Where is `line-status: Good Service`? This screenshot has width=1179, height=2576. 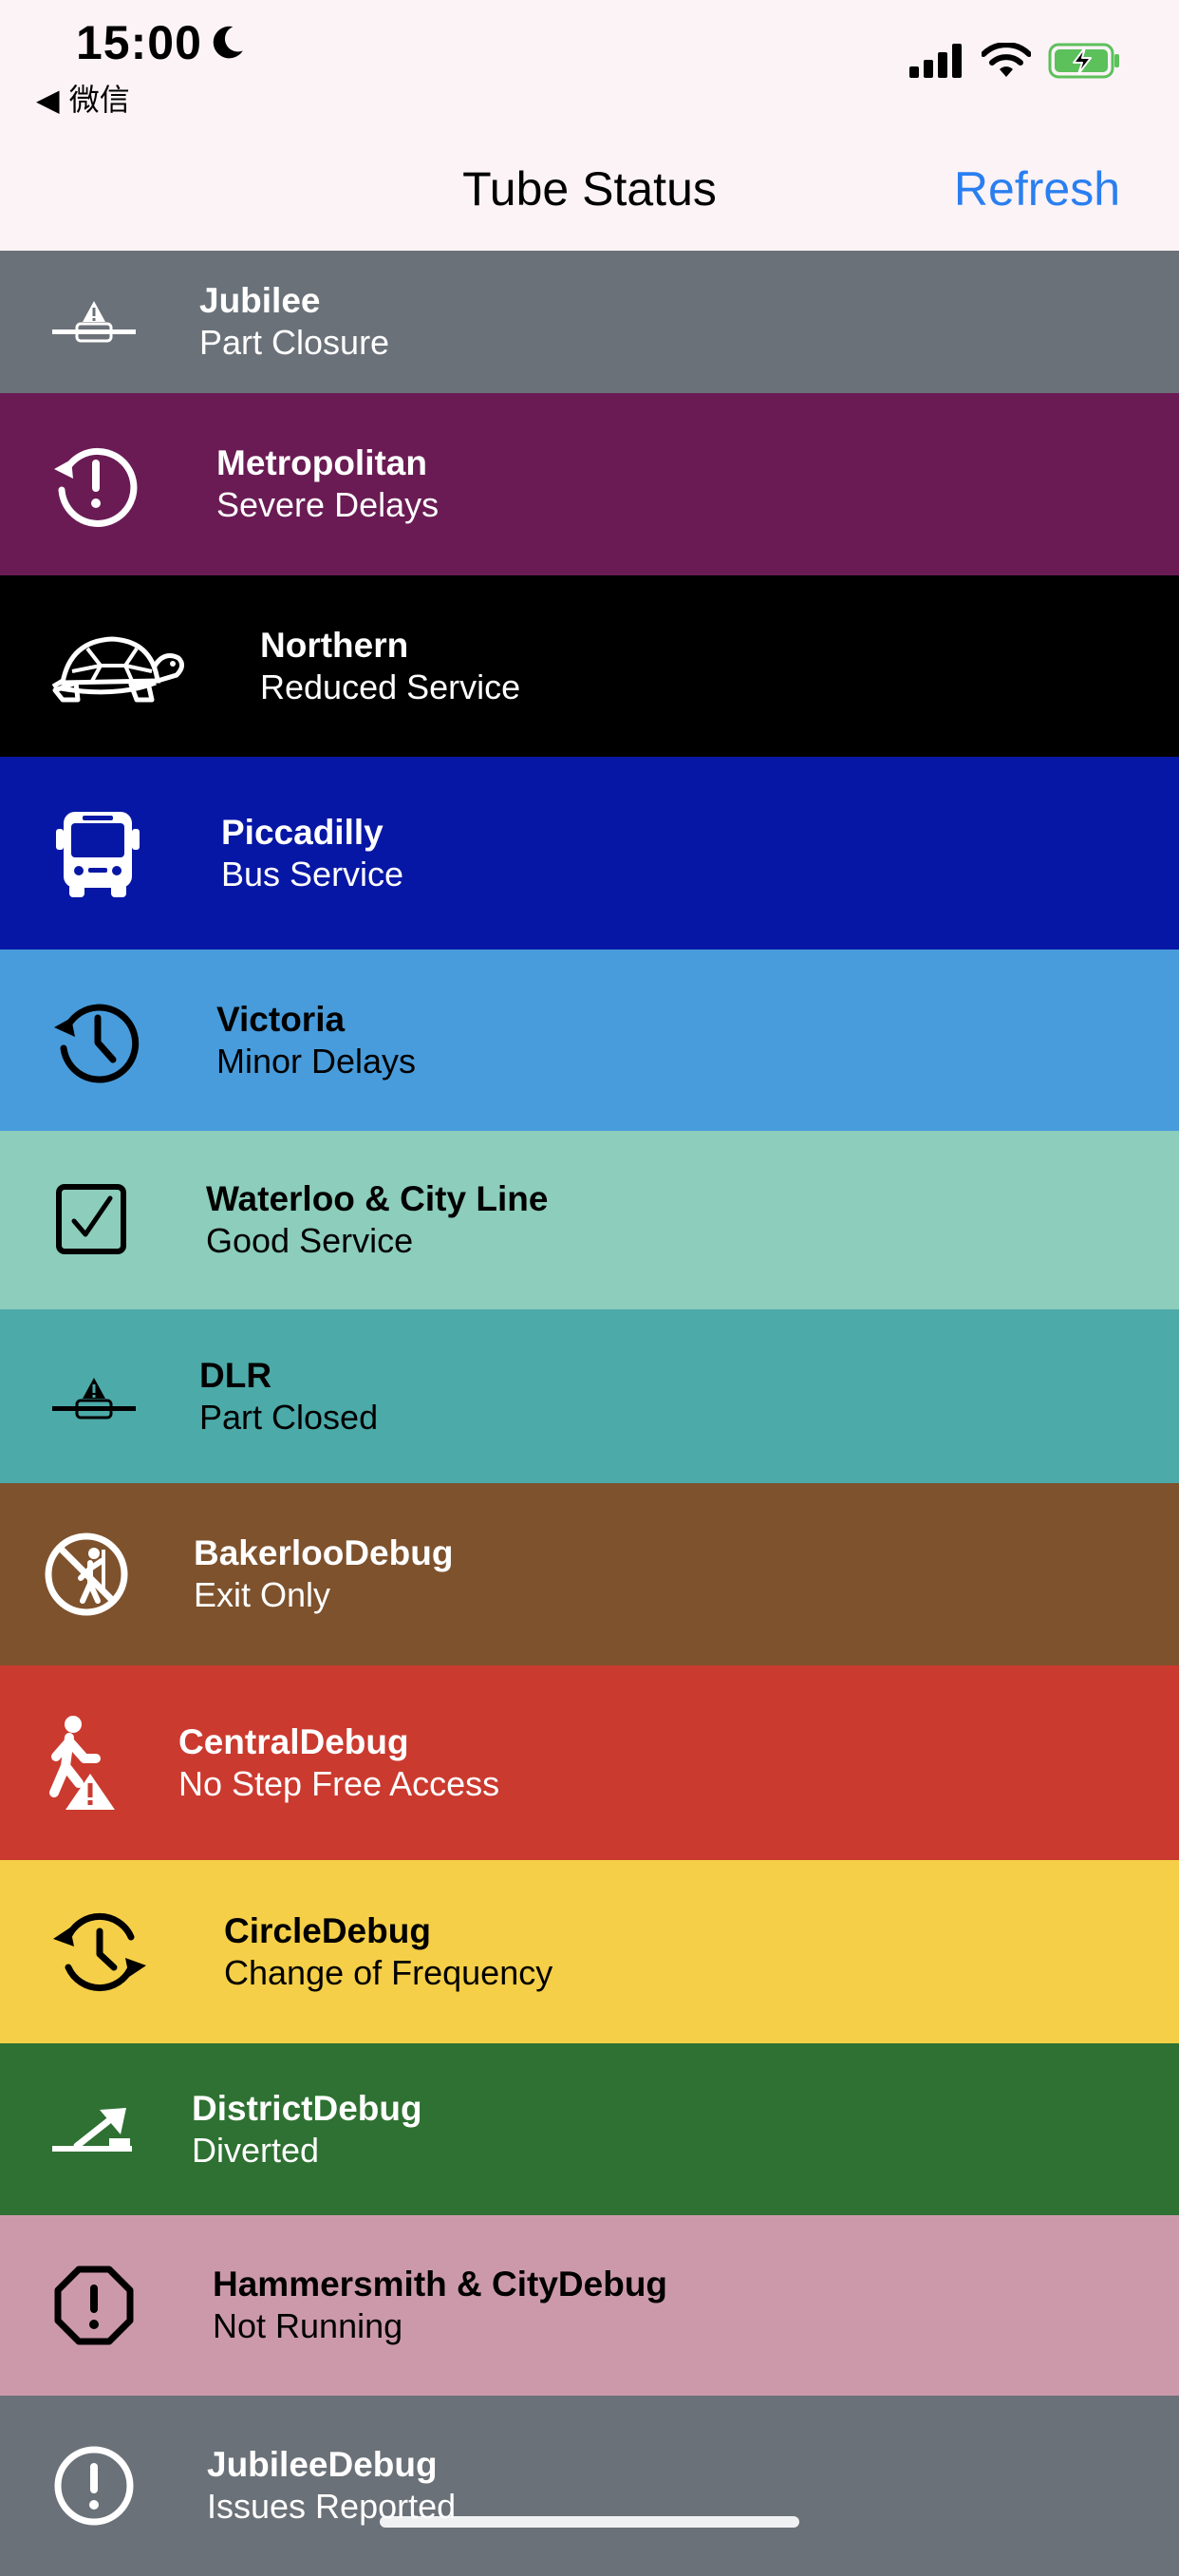 line-status: Good Service is located at coordinates (310, 1240).